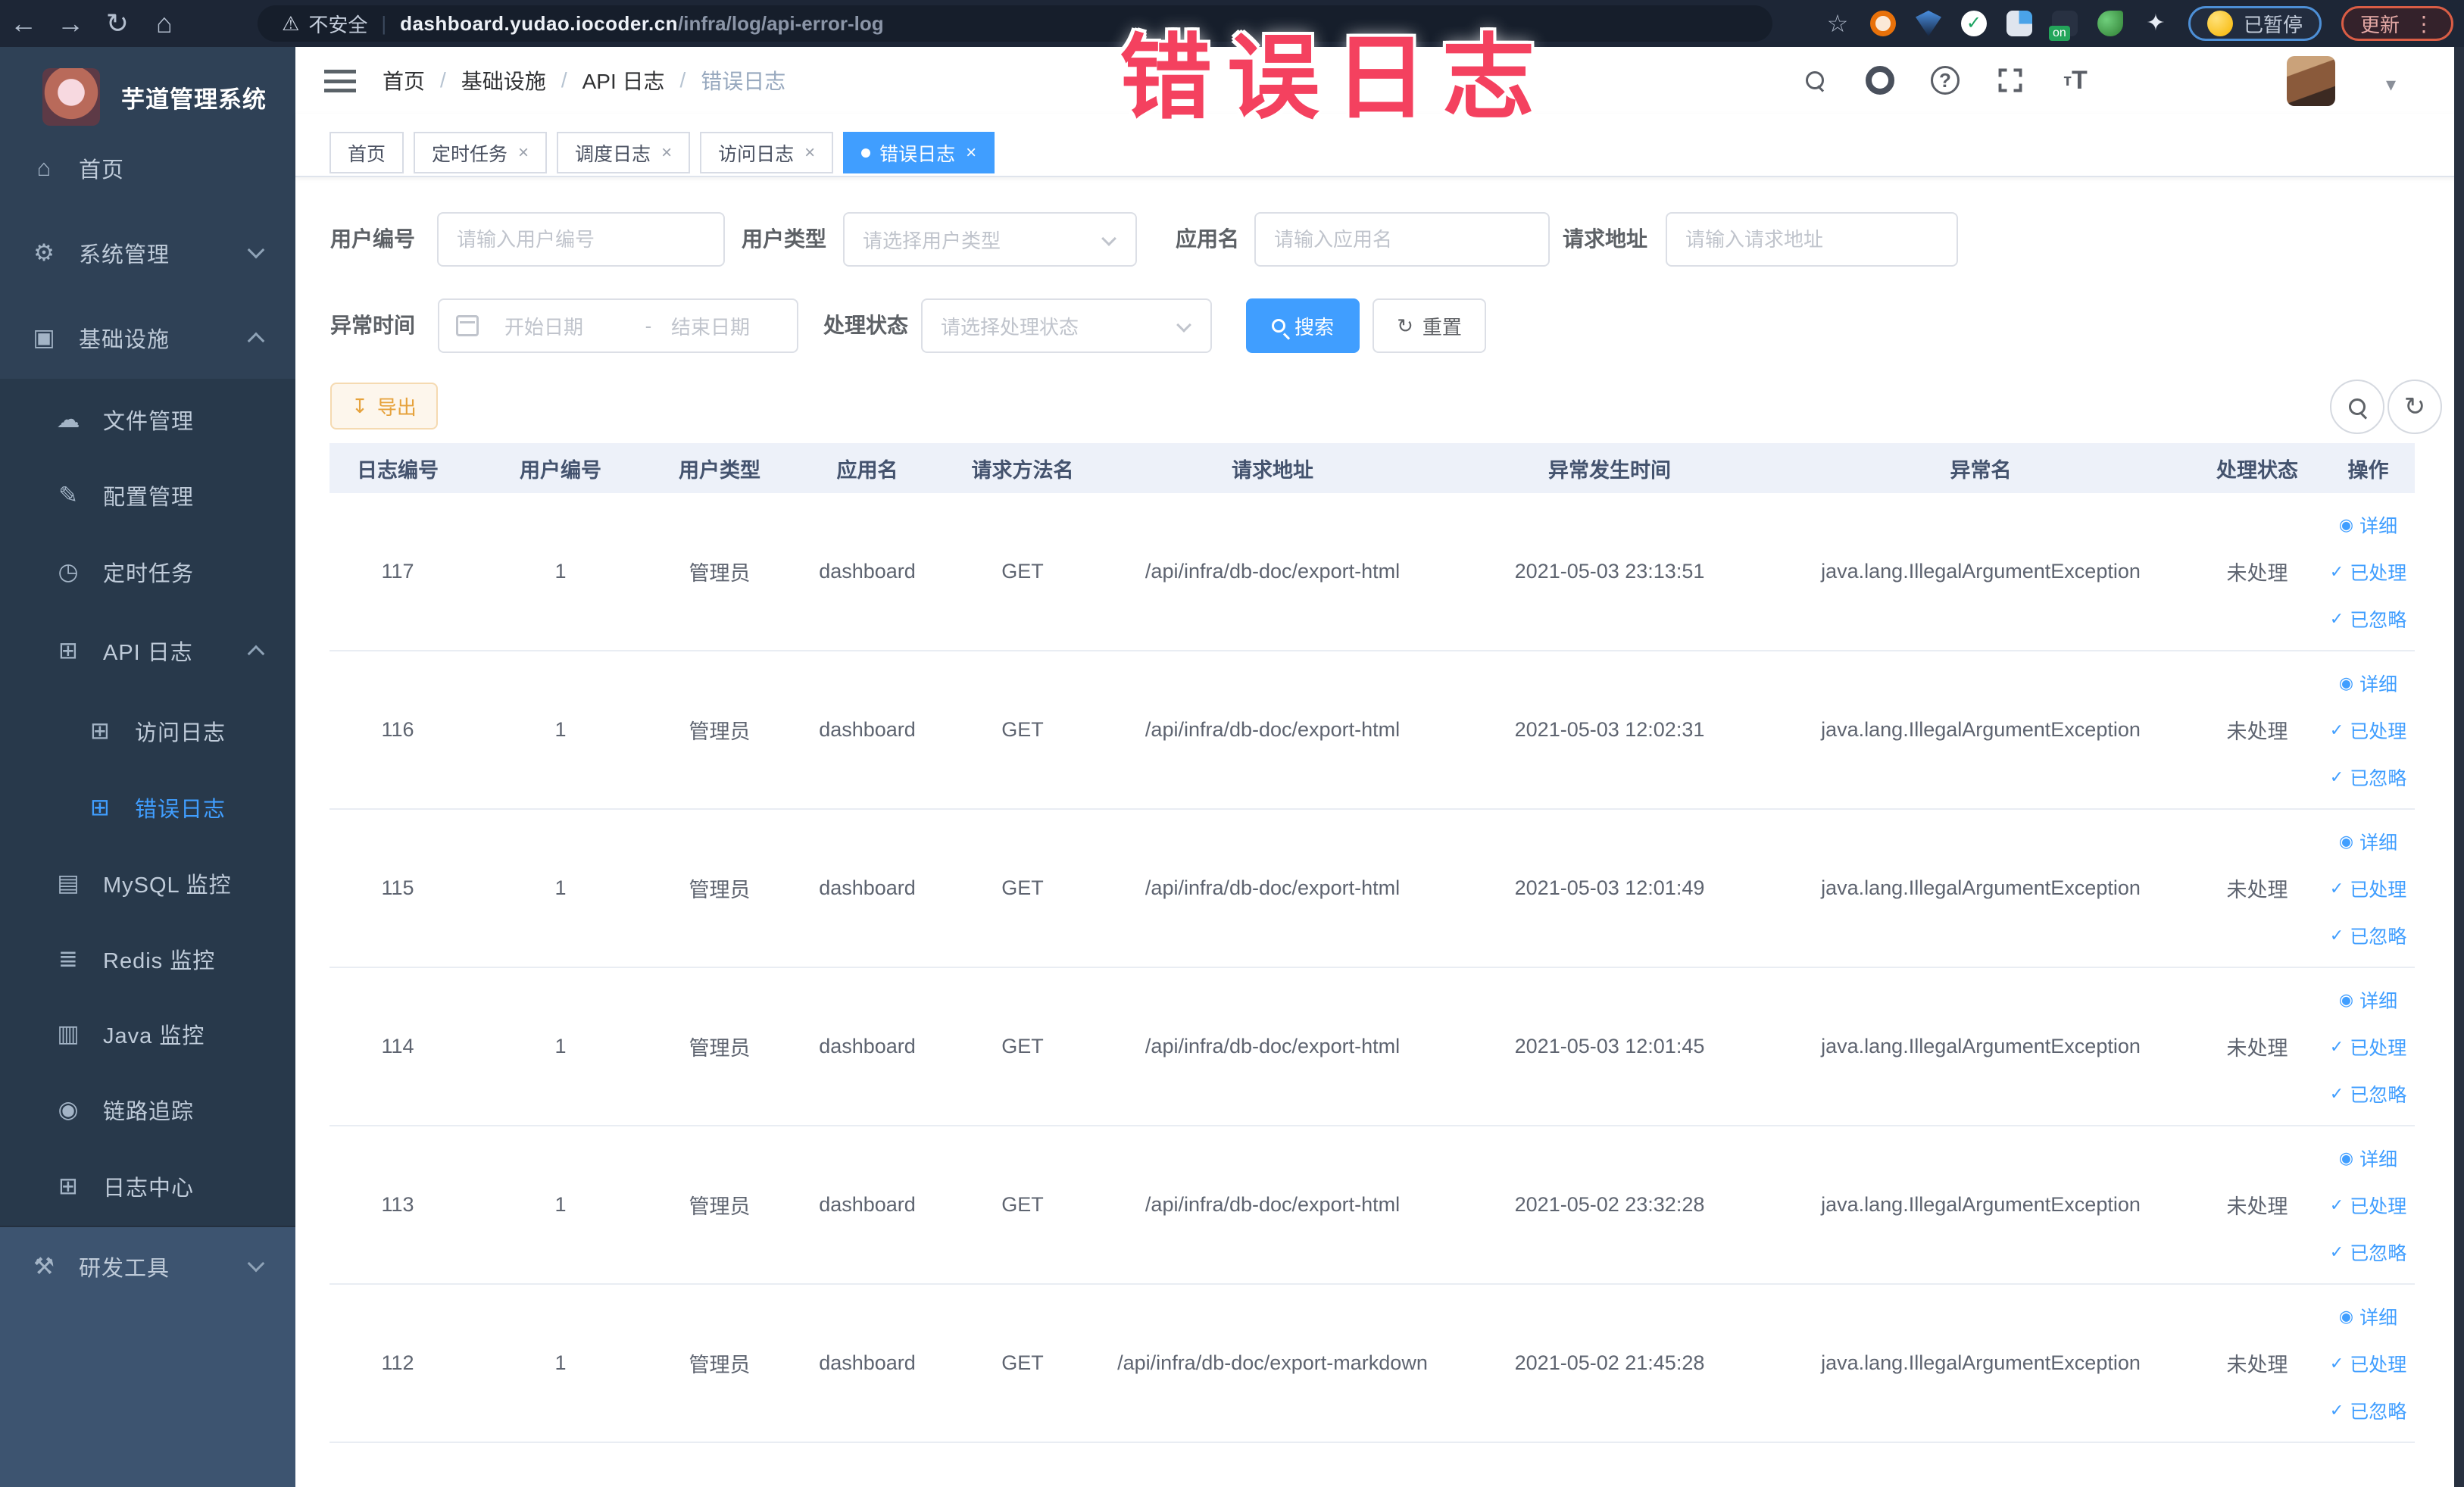 The width and height of the screenshot is (2464, 1487). I want to click on breadcrumb-item-基础设施: 基础设施, so click(503, 80).